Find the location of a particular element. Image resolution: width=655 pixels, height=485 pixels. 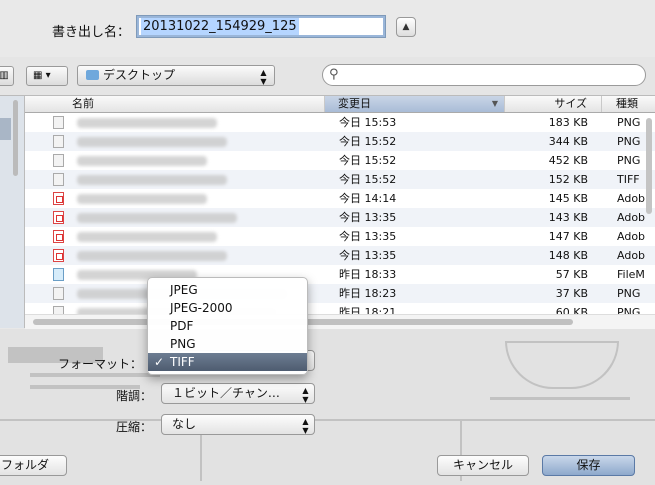

file-row: 昨日 18:33 57 KB FileM is located at coordinates (340, 274).